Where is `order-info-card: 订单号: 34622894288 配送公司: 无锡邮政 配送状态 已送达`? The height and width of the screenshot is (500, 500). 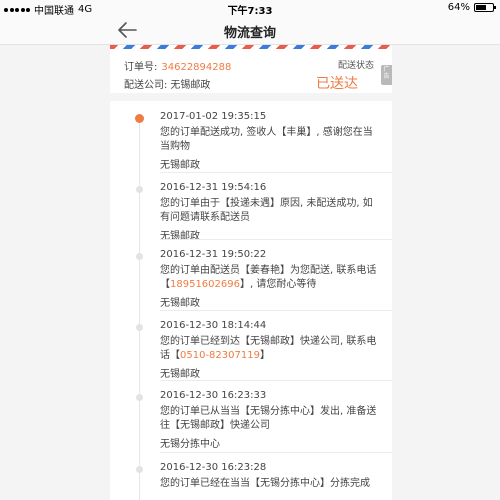 order-info-card: 订单号: 34622894288 配送公司: 无锡邮政 配送状态 已送达 is located at coordinates (251, 71).